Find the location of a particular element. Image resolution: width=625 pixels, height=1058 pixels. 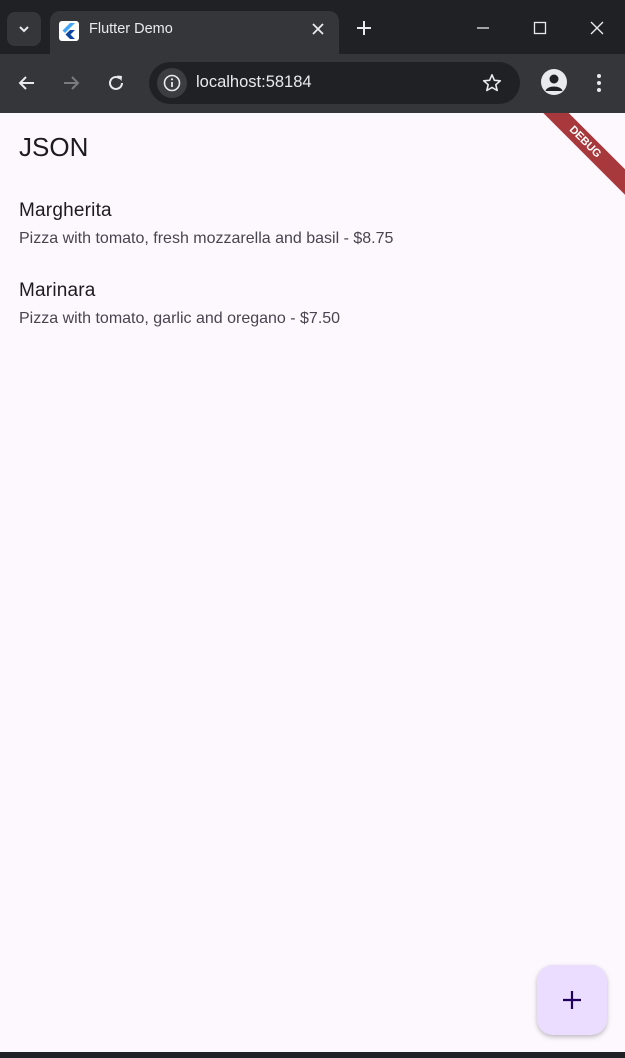

list-item-title: Margherita is located at coordinates (65, 210).